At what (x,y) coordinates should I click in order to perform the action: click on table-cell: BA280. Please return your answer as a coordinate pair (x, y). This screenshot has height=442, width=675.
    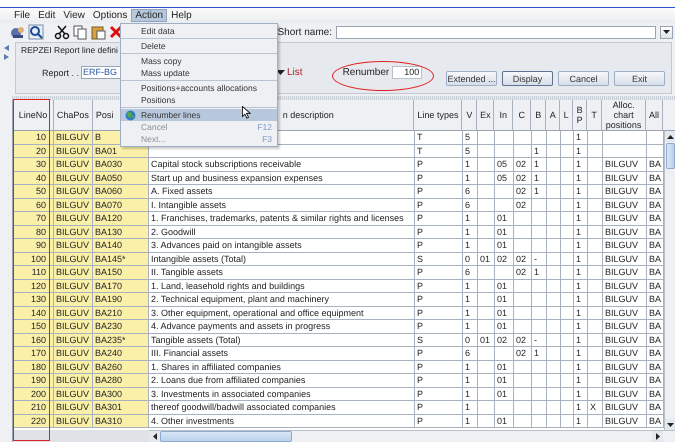
    Looking at the image, I should click on (121, 381).